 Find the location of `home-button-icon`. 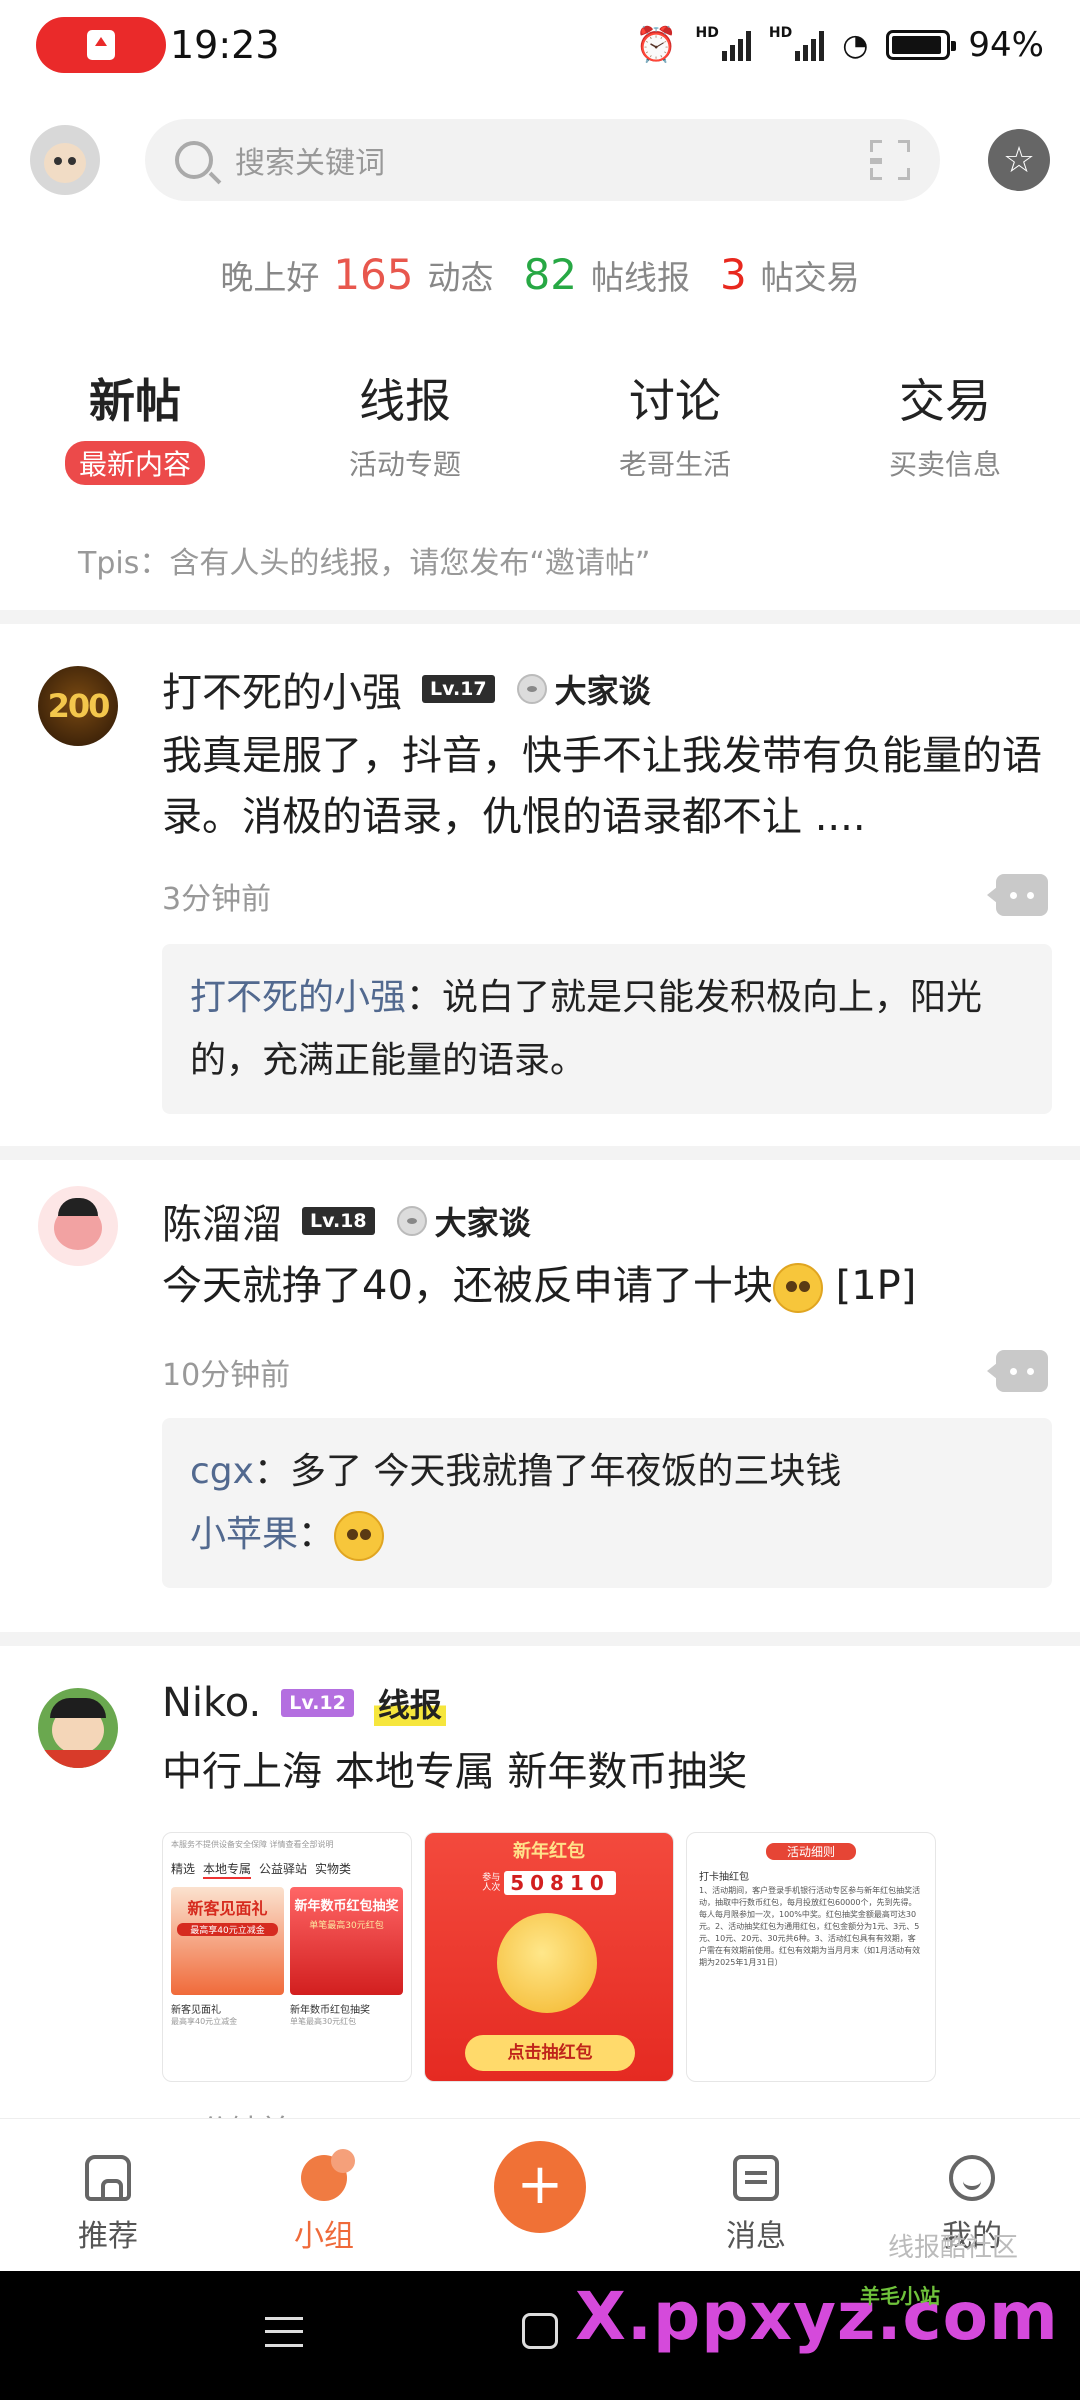

home-button-icon is located at coordinates (540, 2331).